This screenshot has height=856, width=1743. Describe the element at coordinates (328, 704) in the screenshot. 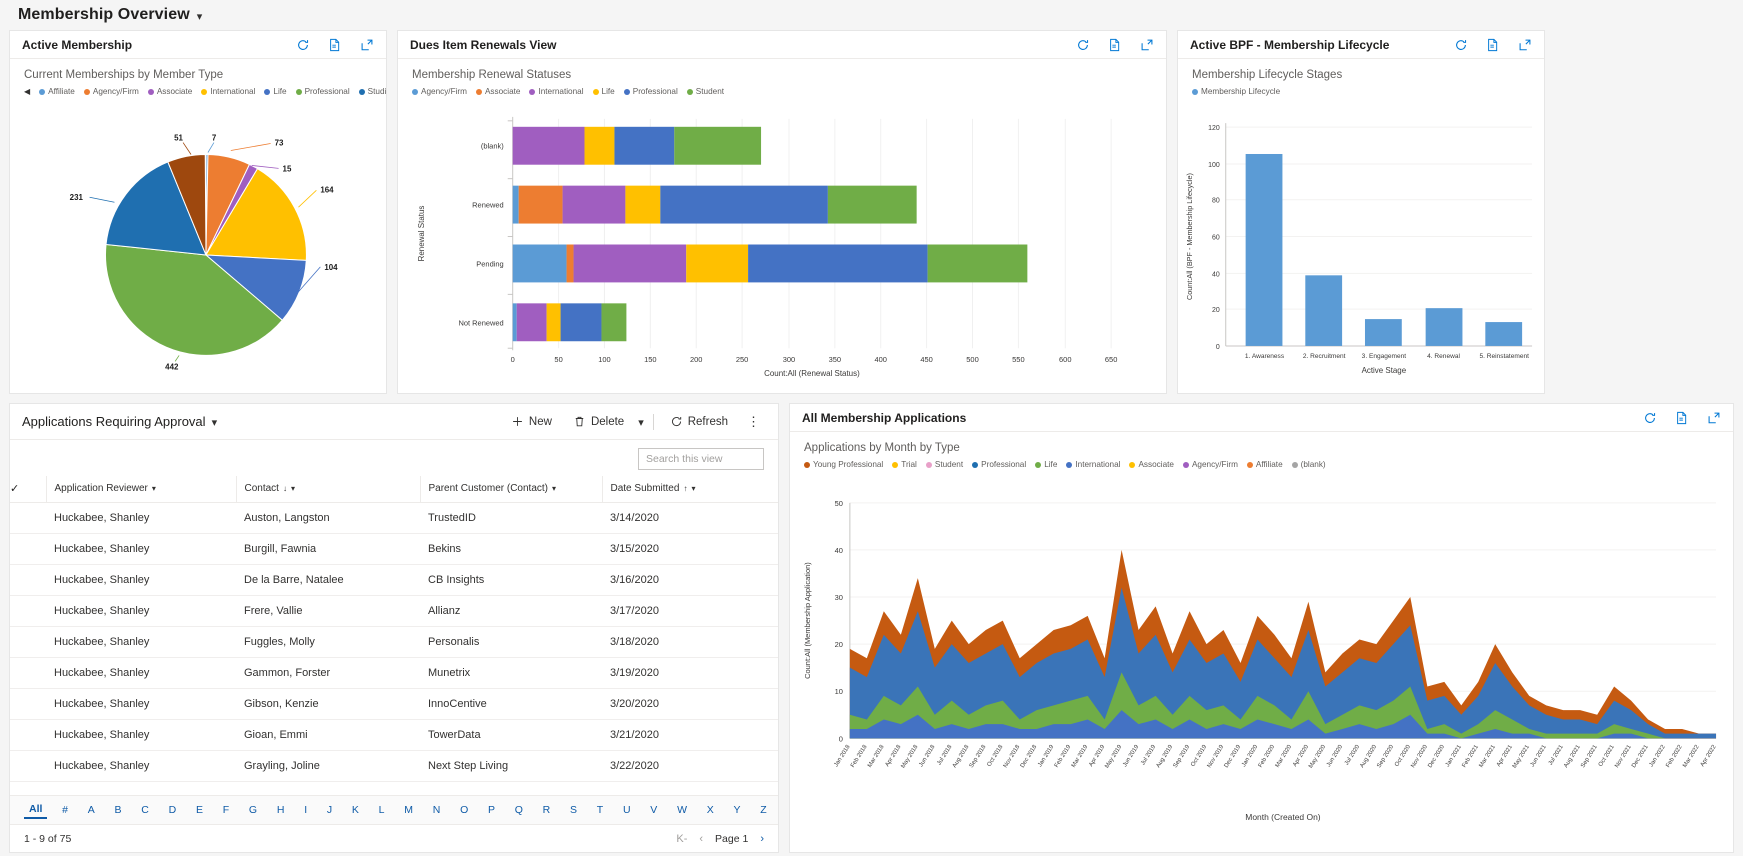

I see `cell-contact: Gibson, Kenzie` at that location.